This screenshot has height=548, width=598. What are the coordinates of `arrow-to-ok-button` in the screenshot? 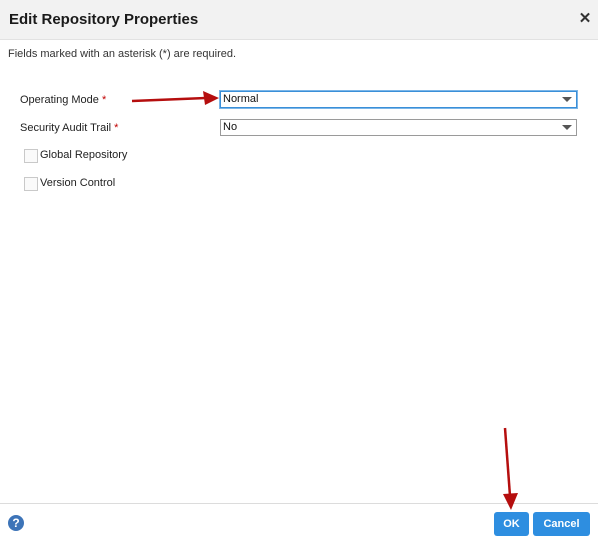 It's located at (510, 468).